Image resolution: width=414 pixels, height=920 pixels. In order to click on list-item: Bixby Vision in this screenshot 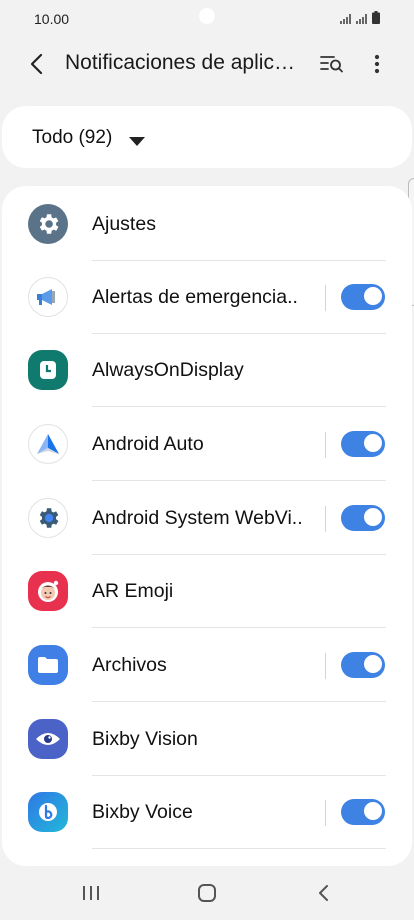, I will do `click(207, 739)`.